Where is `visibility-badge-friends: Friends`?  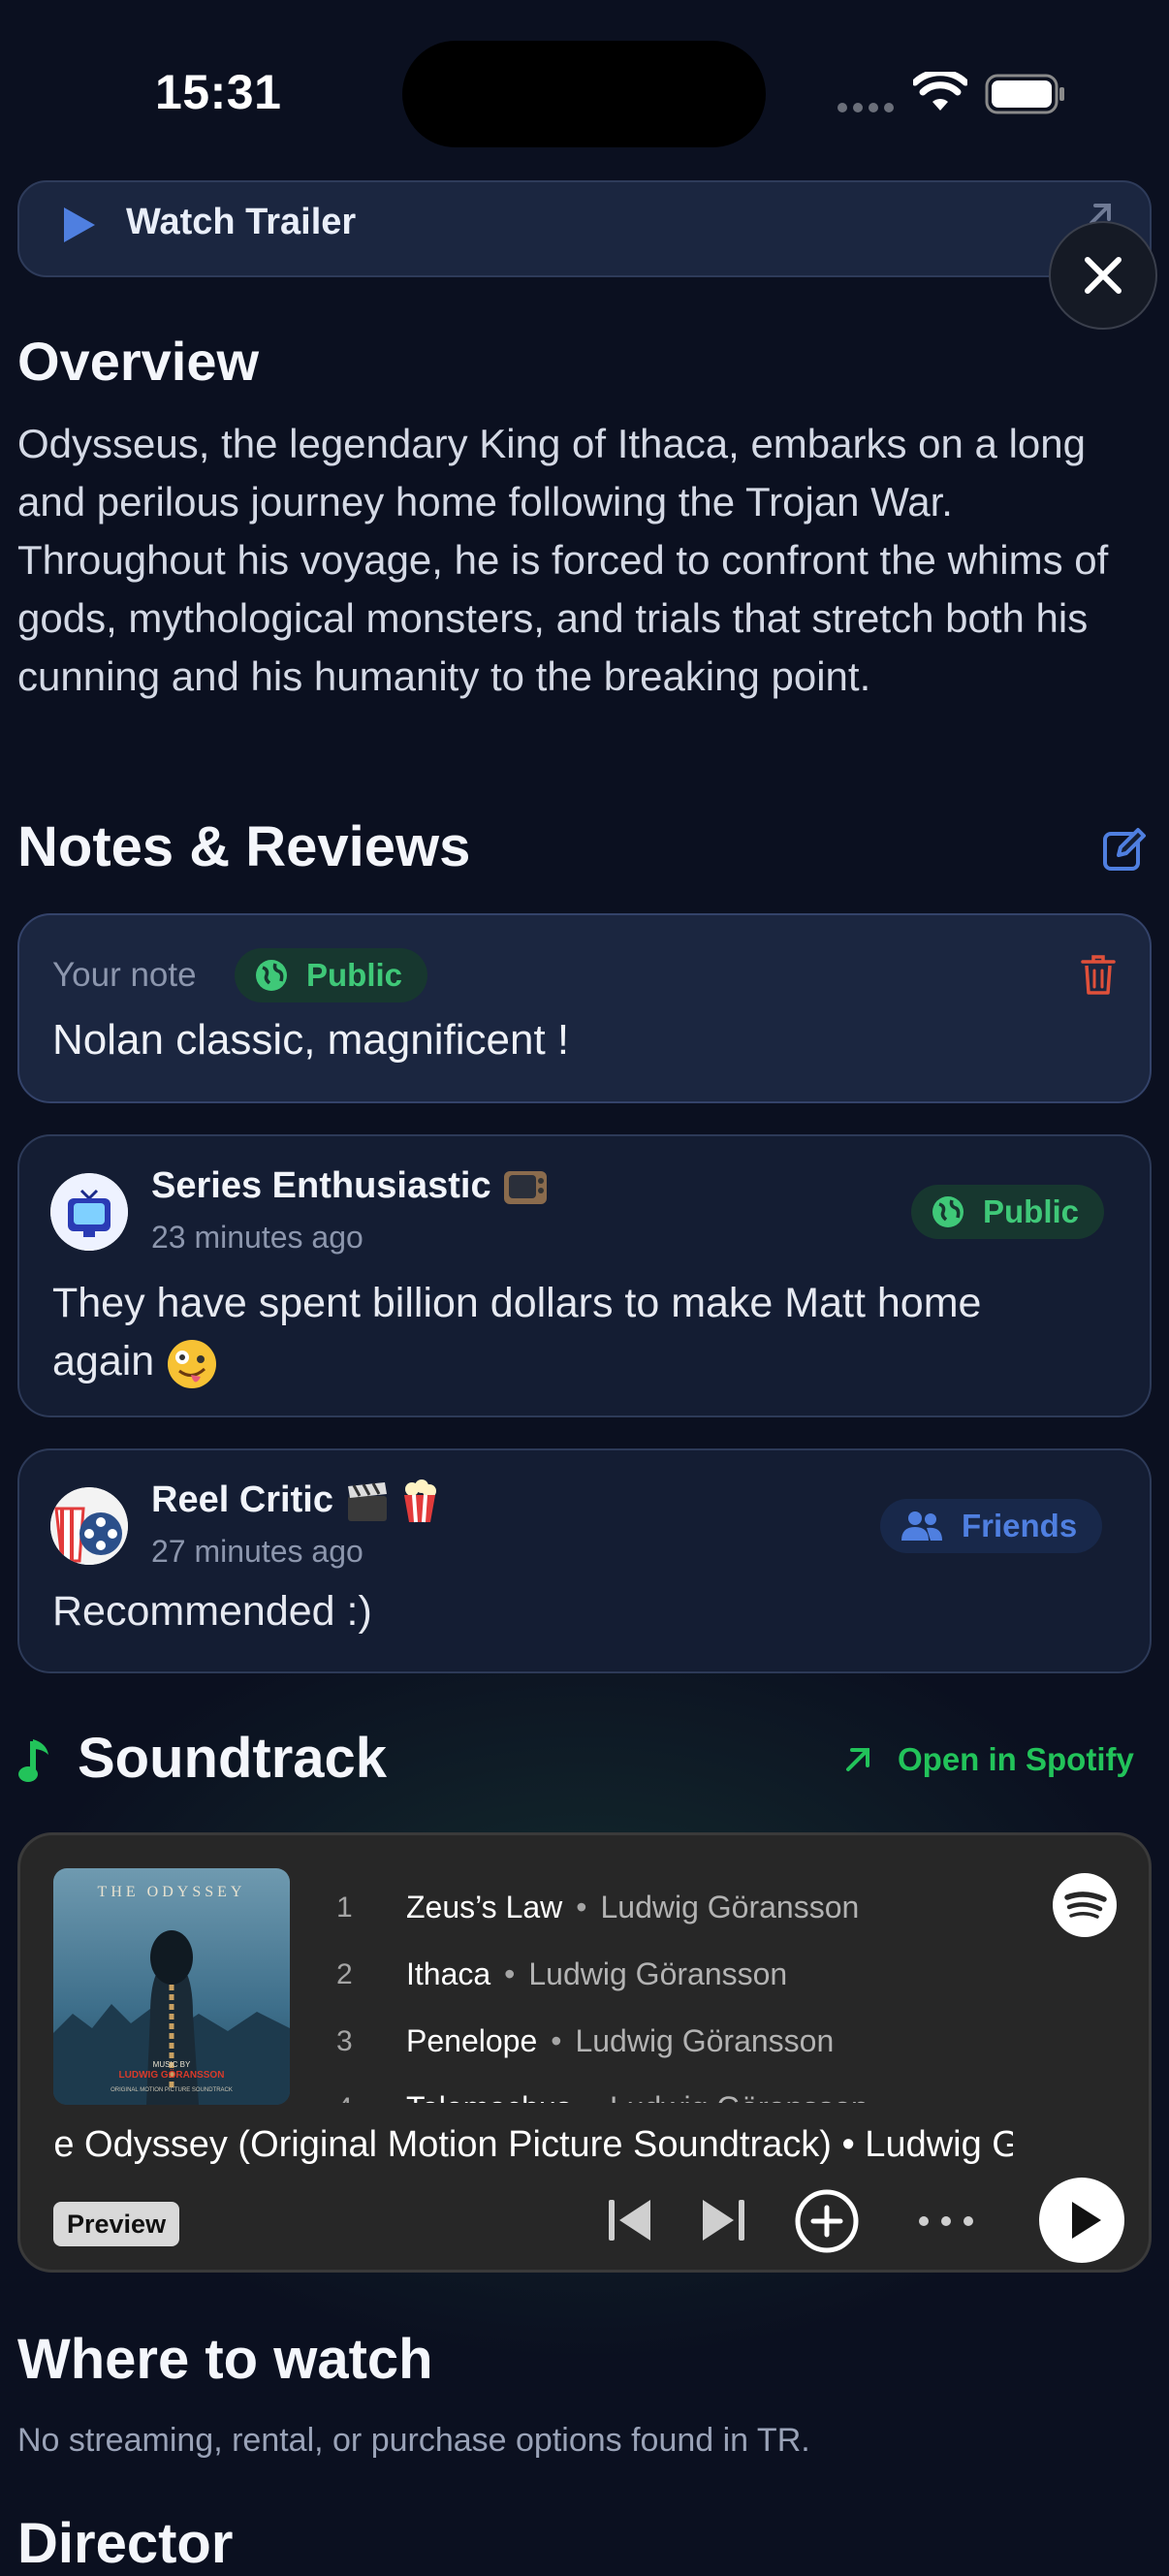
visibility-badge-friends: Friends is located at coordinates (992, 1526).